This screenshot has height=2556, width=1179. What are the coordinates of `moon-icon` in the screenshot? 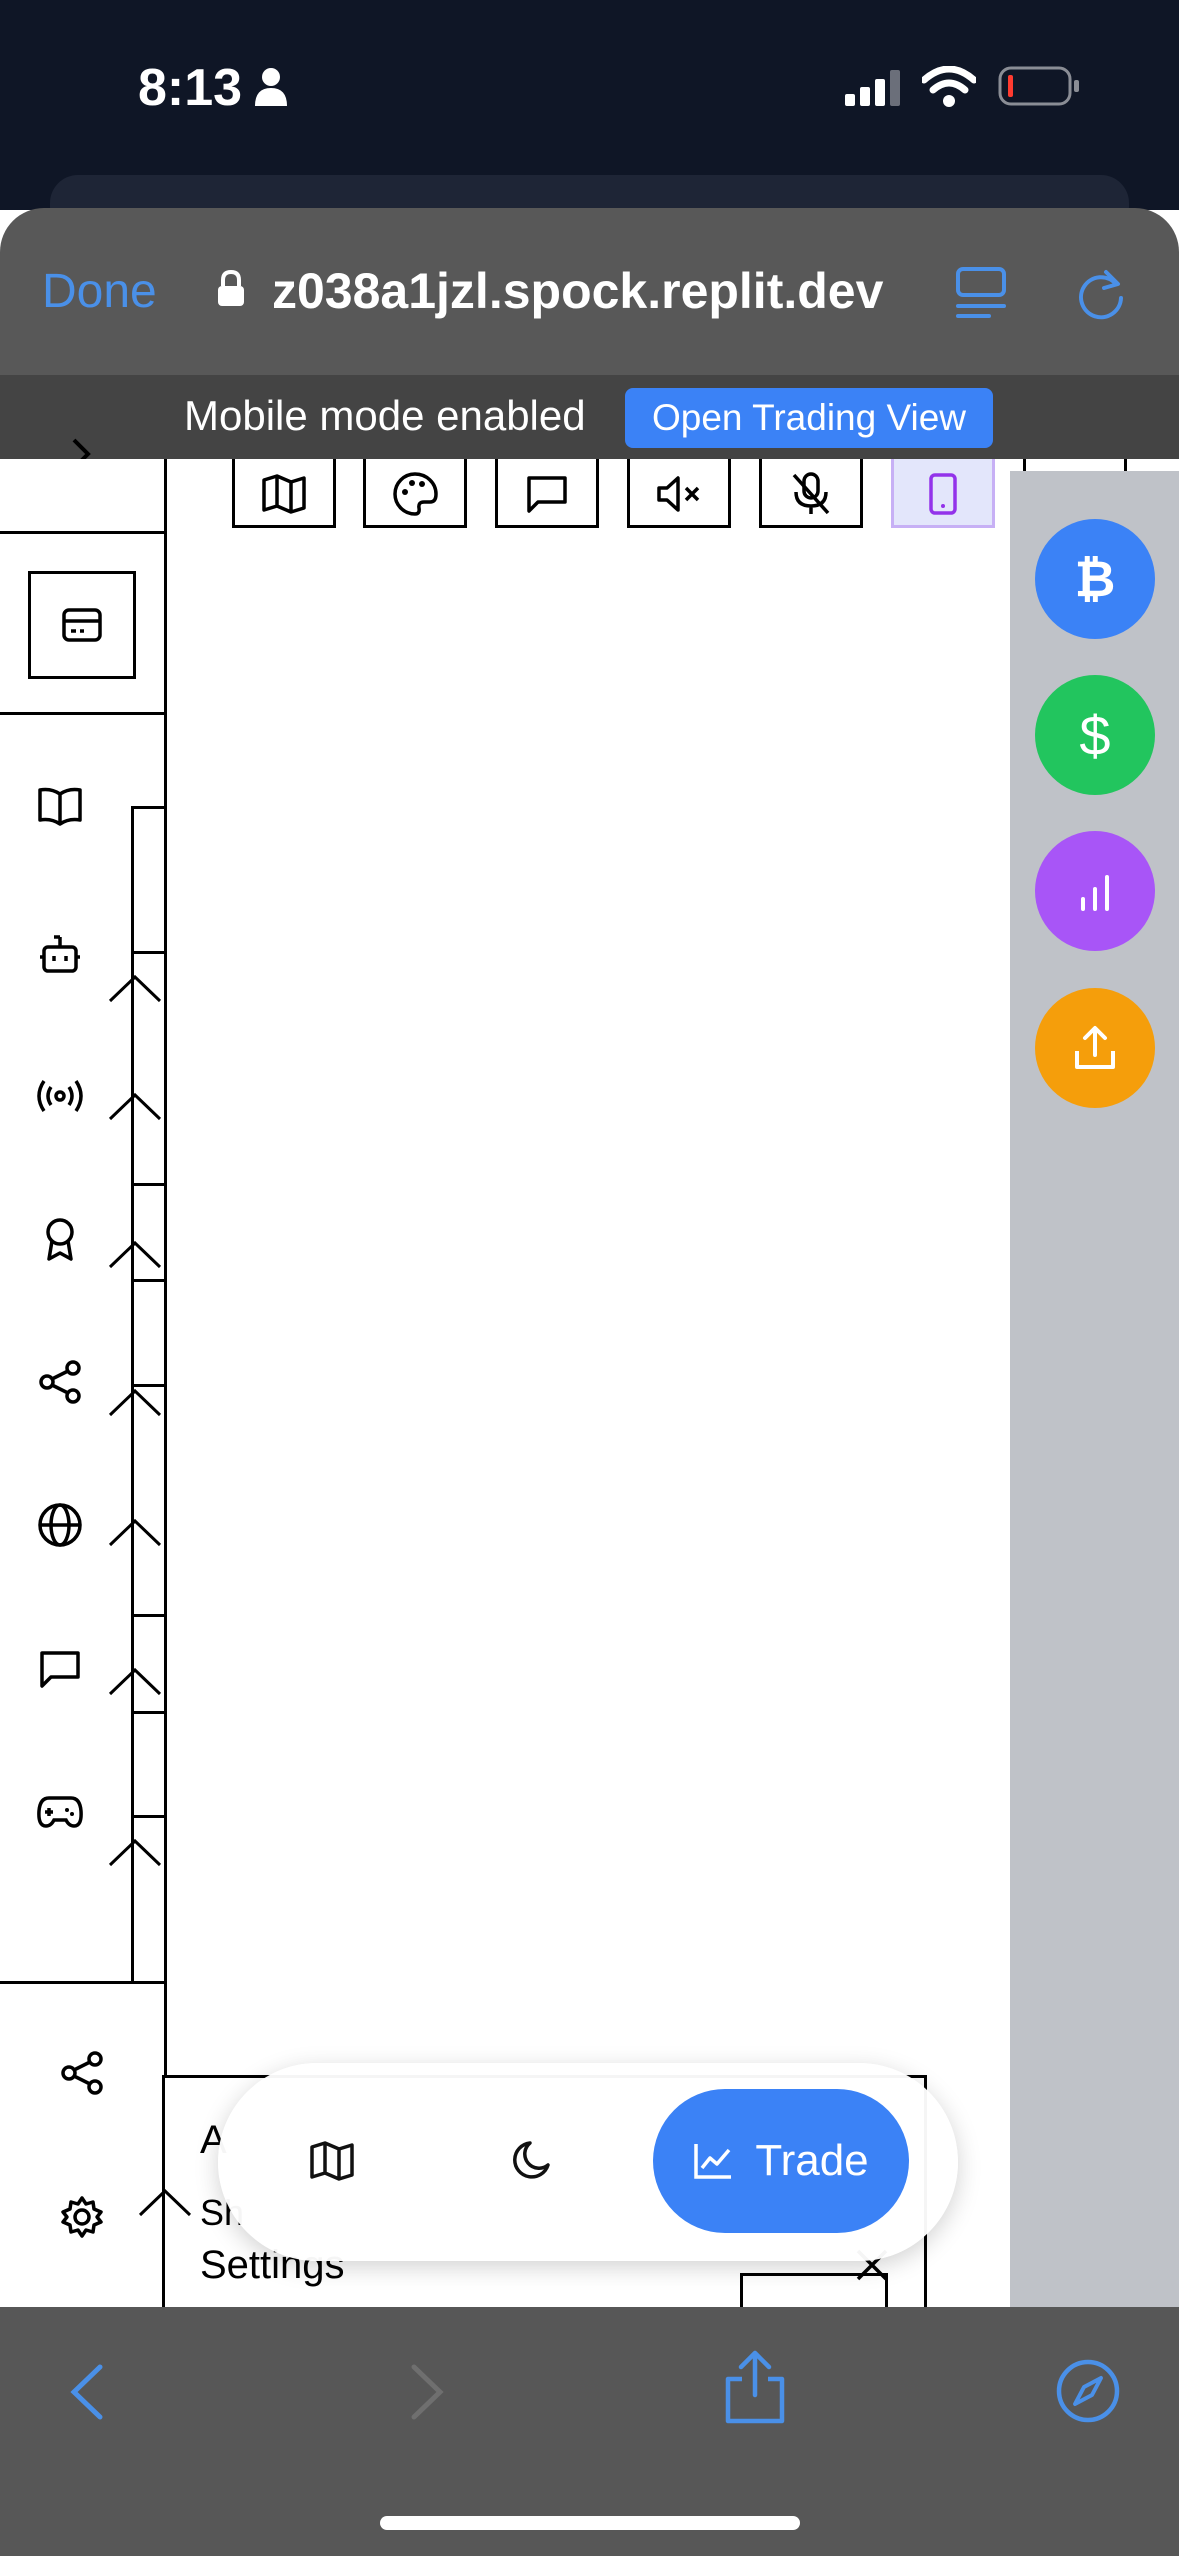 It's located at (533, 2160).